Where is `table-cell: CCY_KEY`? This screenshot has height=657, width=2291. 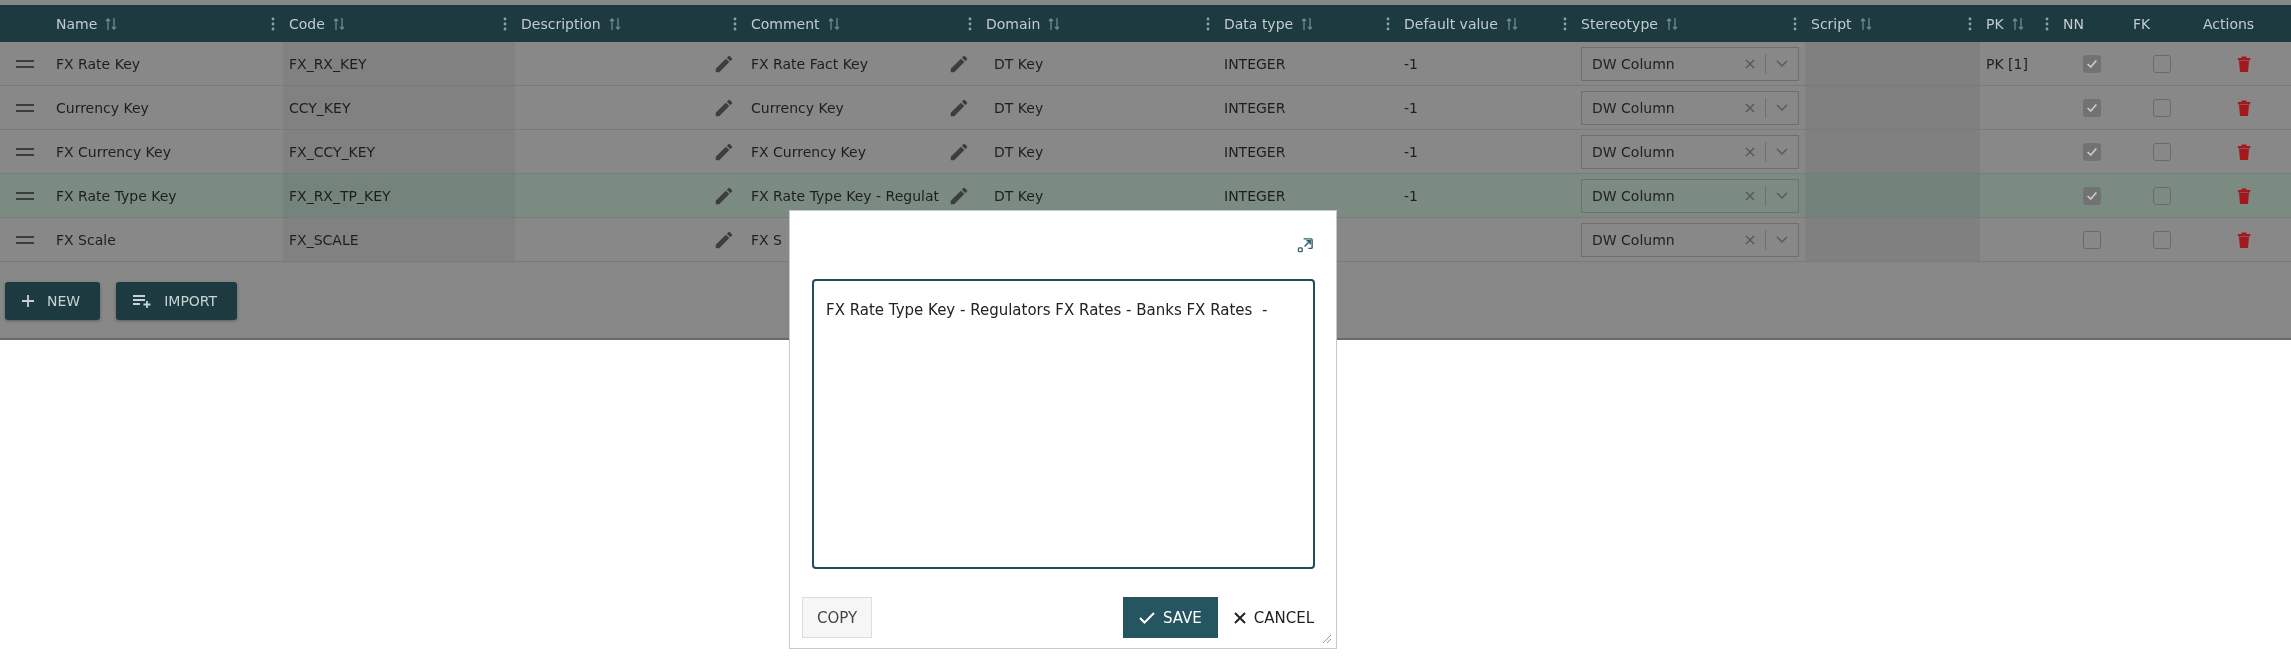 table-cell: CCY_KEY is located at coordinates (320, 107).